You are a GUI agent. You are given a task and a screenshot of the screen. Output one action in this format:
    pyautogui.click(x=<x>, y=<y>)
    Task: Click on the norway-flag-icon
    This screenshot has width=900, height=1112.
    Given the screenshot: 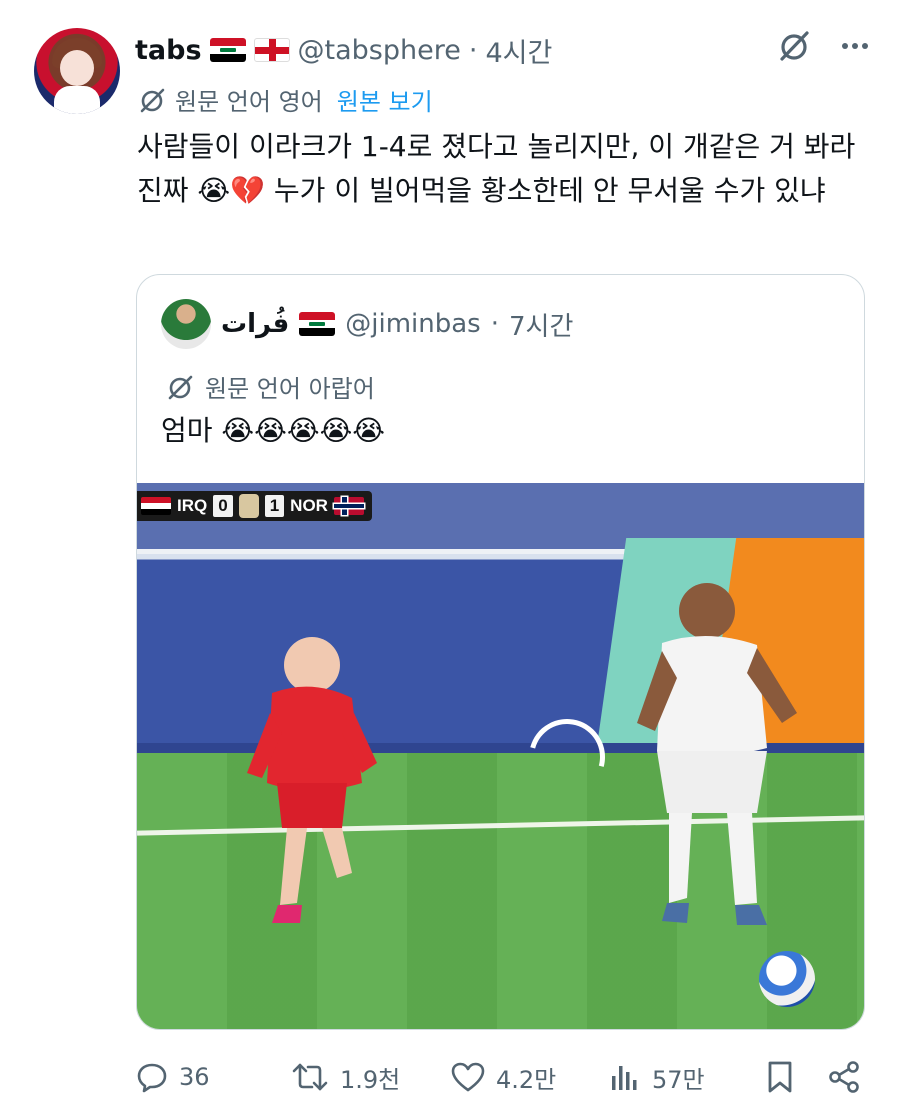 What is the action you would take?
    pyautogui.click(x=348, y=506)
    